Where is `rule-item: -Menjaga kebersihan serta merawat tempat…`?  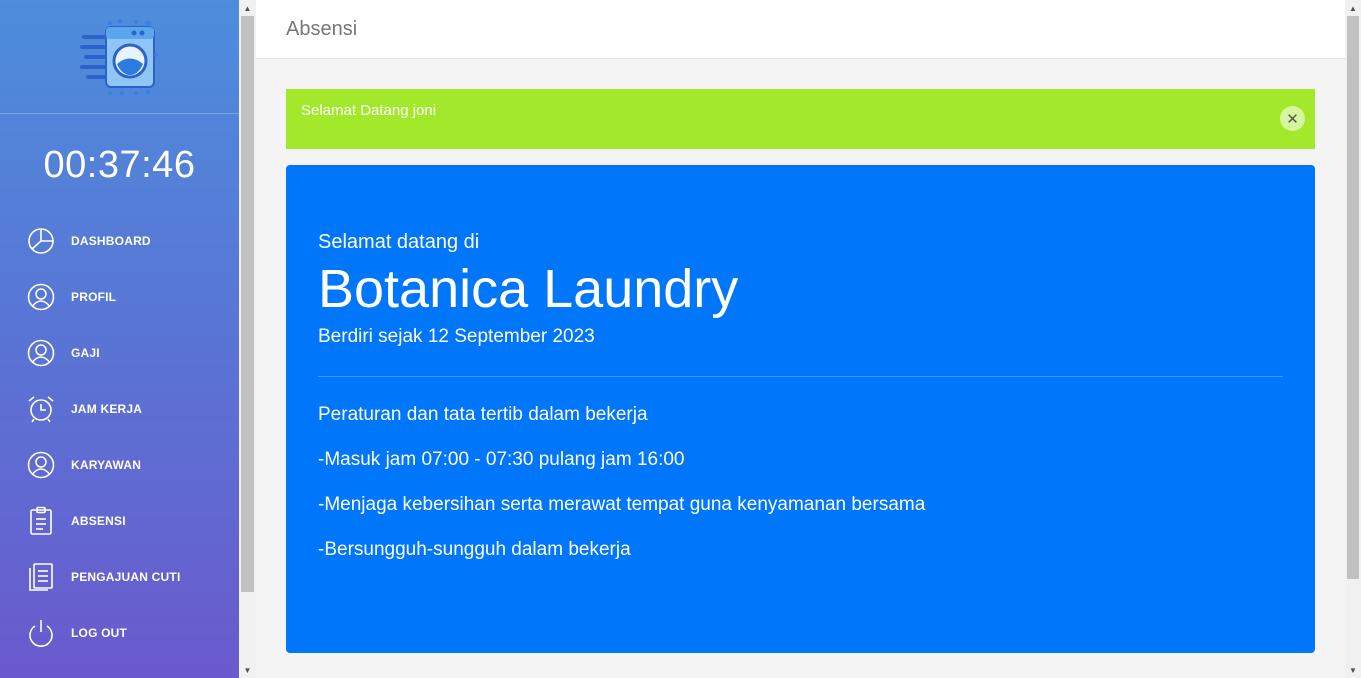
rule-item: -Menjaga kebersihan serta merawat tempat… is located at coordinates (622, 505).